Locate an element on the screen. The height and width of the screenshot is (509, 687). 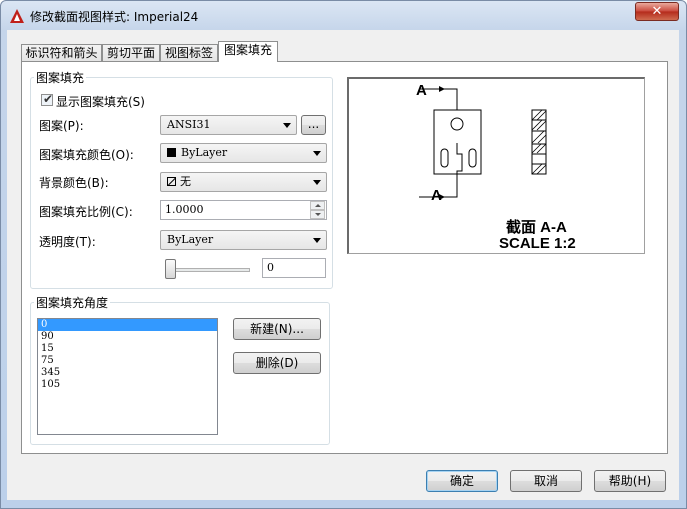
window-title: 修改截面视图样式: Imperial24 is located at coordinates (114, 17).